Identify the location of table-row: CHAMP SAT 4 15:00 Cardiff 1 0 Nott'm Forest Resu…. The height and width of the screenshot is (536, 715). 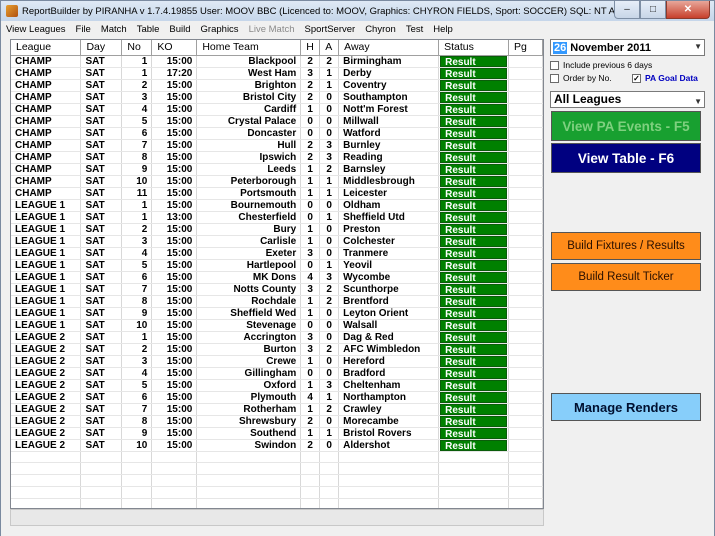
(277, 109).